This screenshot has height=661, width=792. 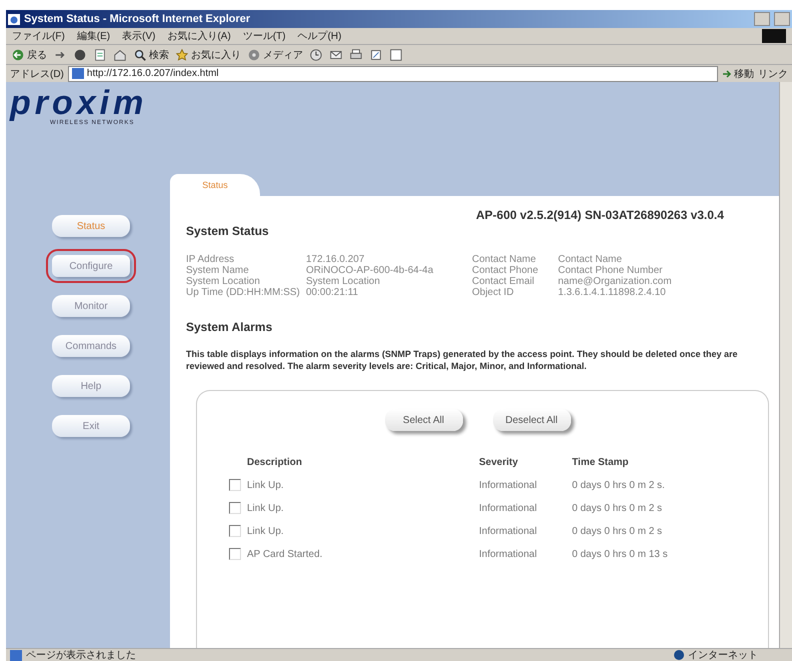 What do you see at coordinates (679, 655) in the screenshot?
I see `globe-icon` at bounding box center [679, 655].